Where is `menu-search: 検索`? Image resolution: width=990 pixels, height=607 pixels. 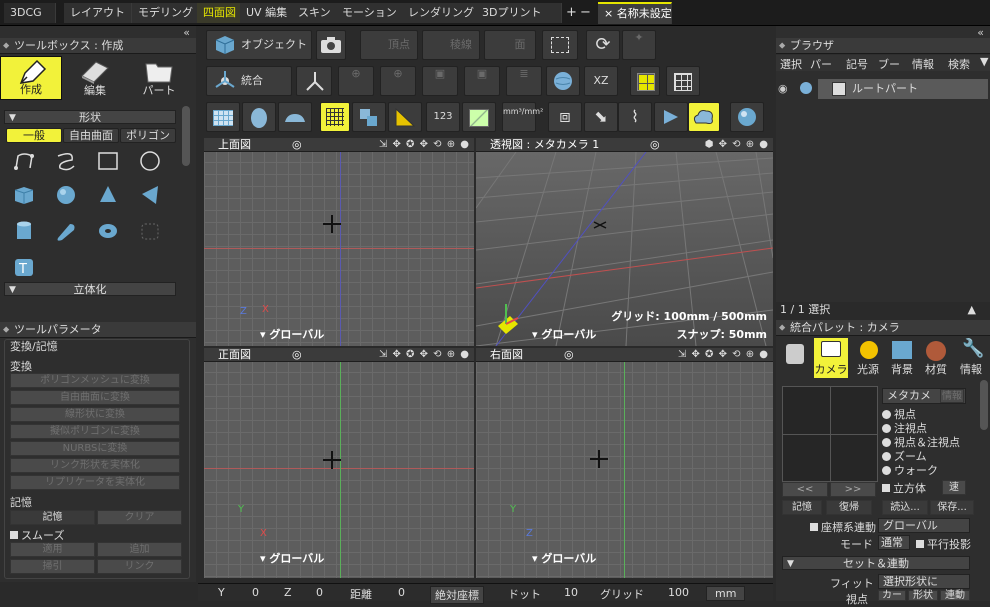
menu-search: 検索 is located at coordinates (959, 64).